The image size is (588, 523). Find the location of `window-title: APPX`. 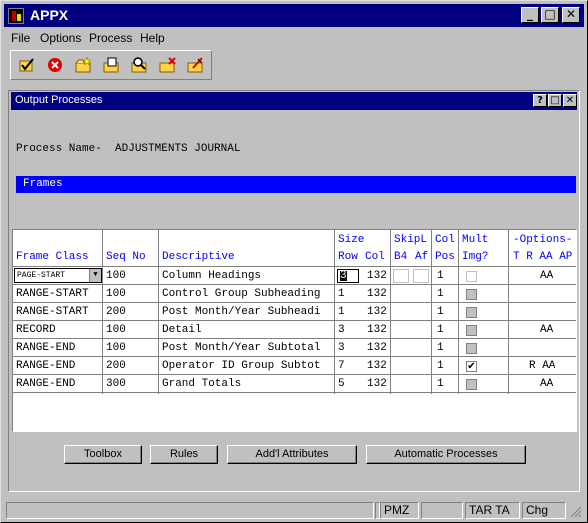

window-title: APPX is located at coordinates (49, 15).